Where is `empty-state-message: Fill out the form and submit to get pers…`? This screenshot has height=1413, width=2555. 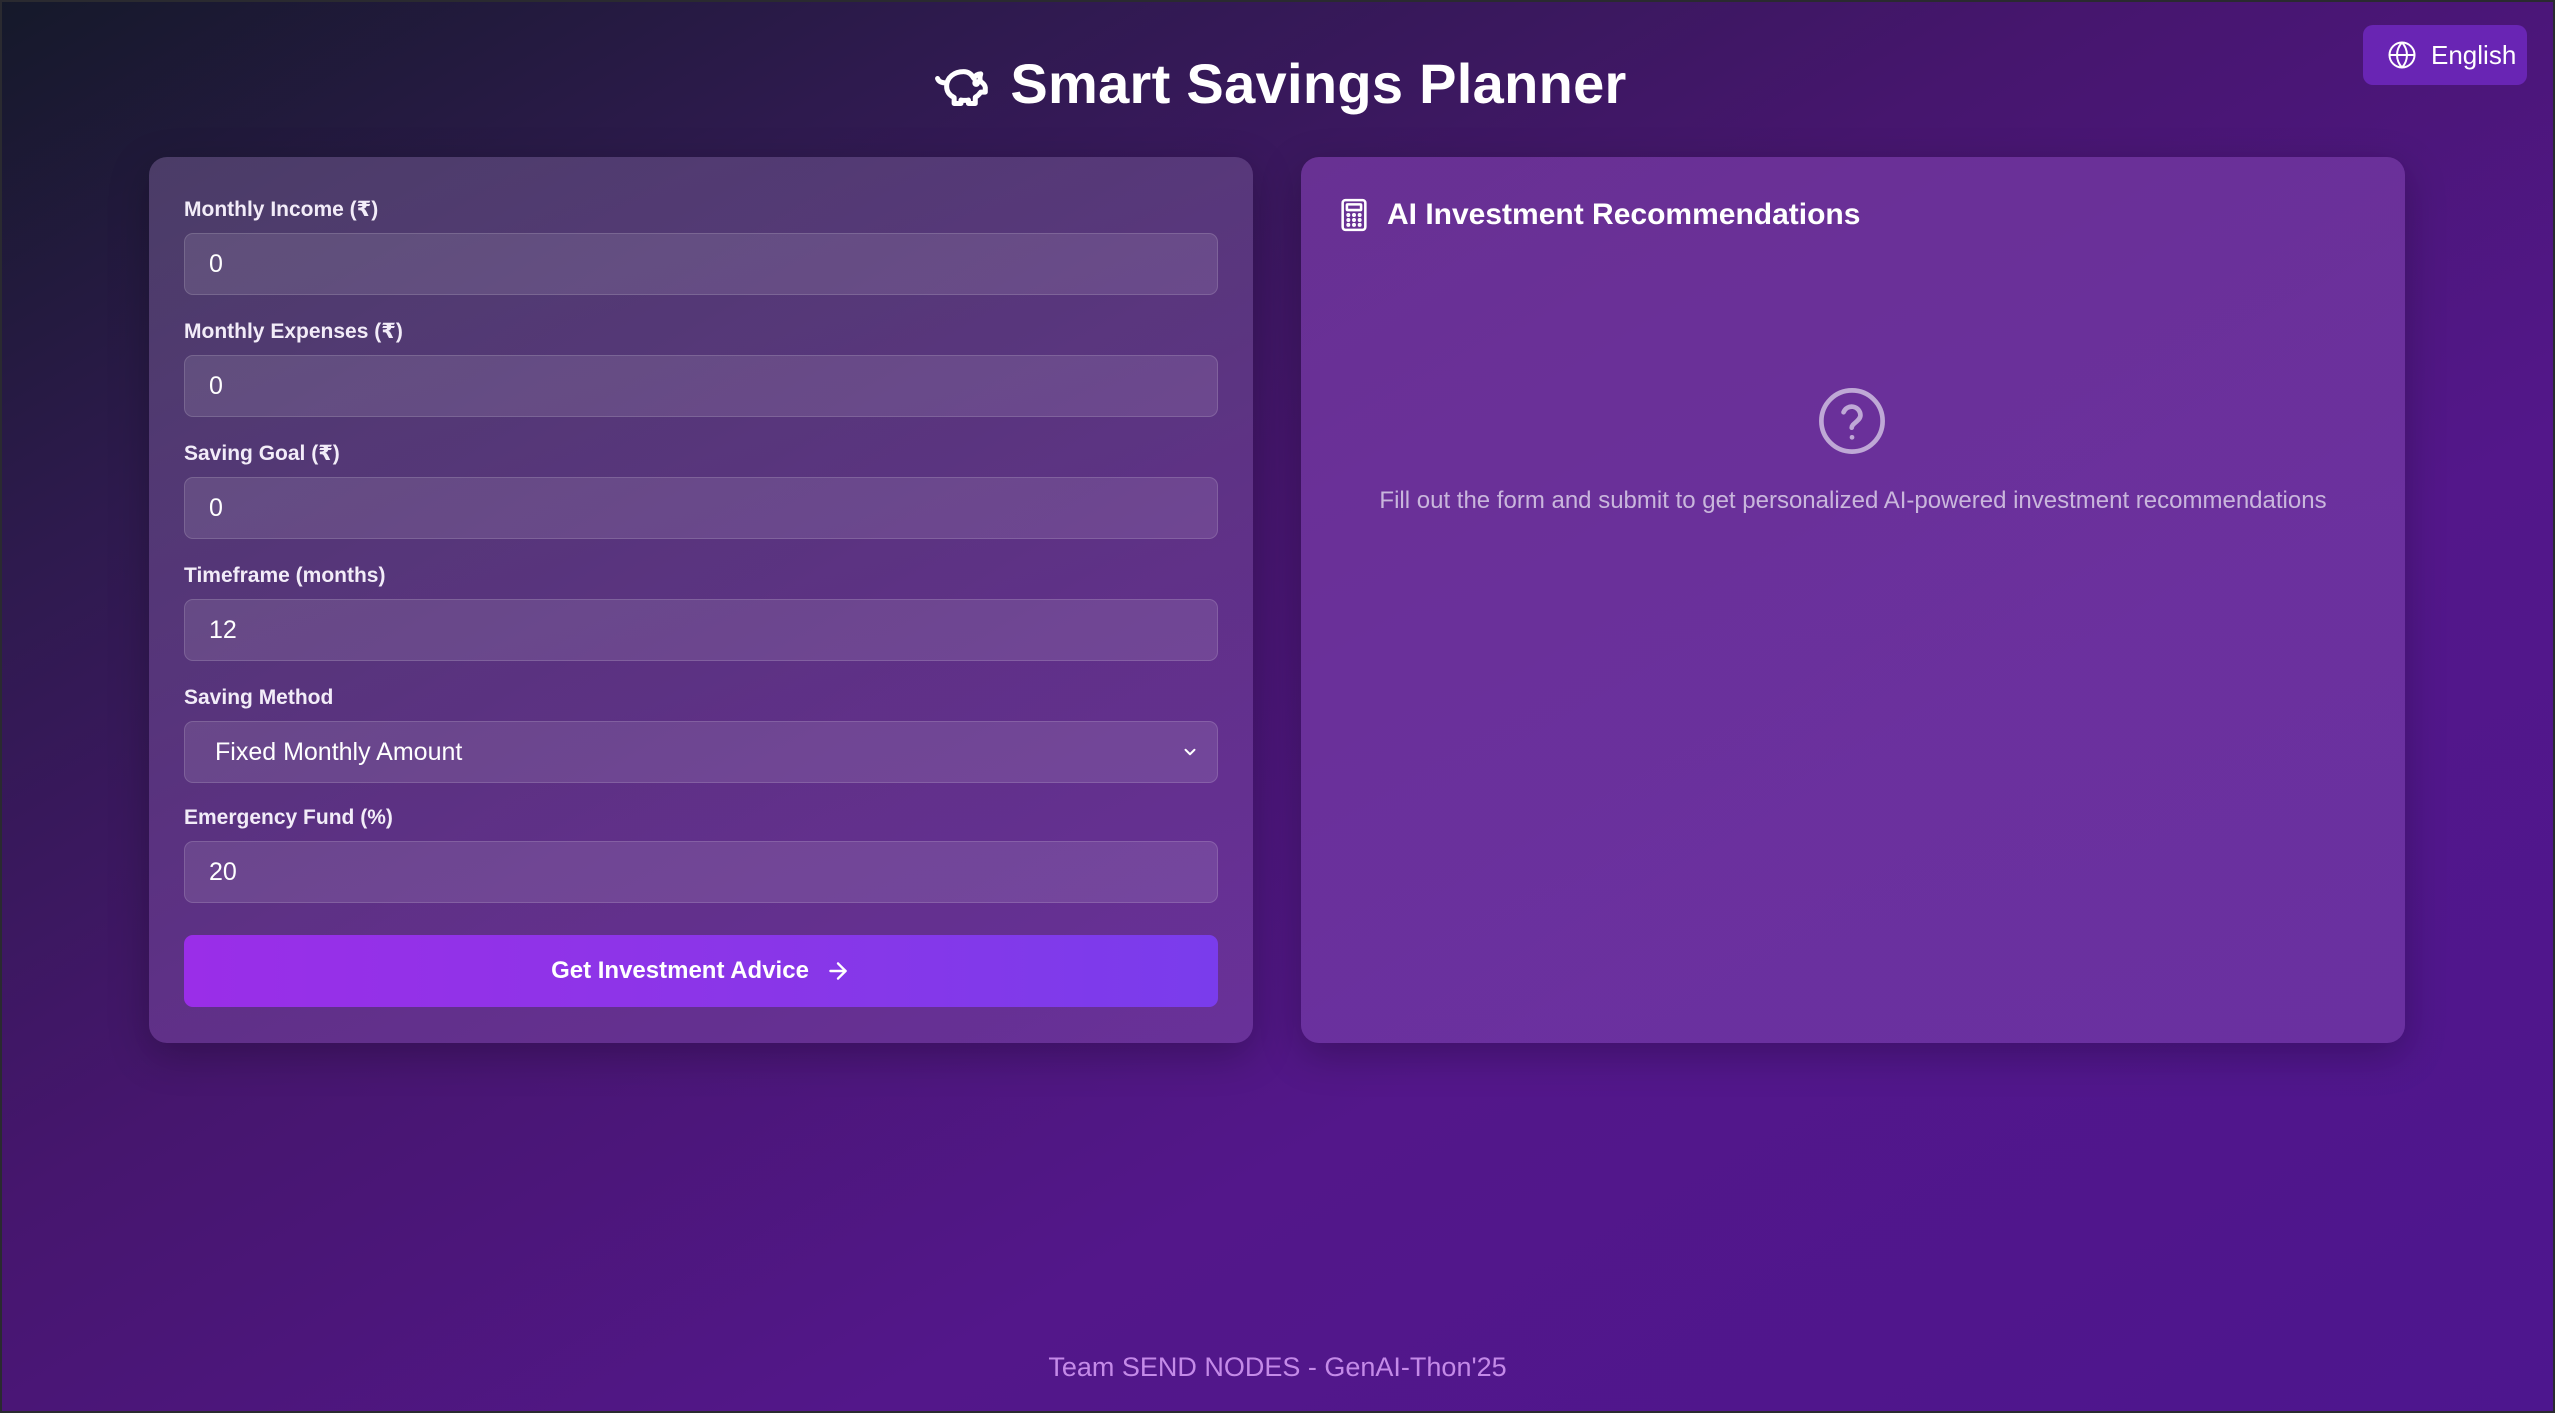
empty-state-message: Fill out the form and submit to get pers… is located at coordinates (1853, 500).